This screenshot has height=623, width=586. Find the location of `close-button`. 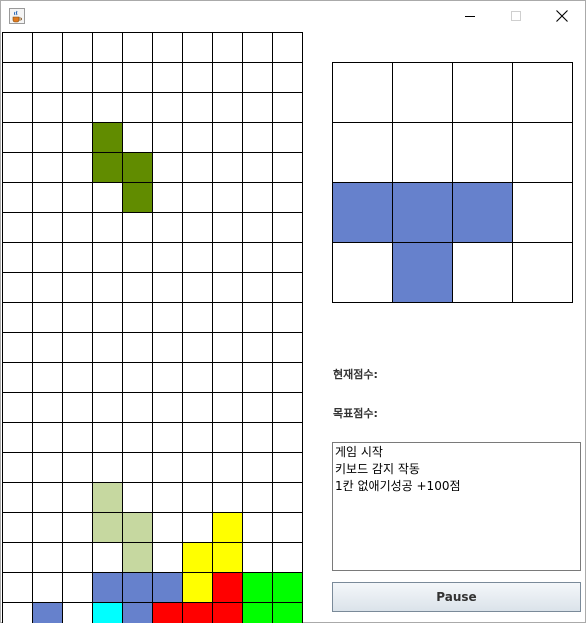

close-button is located at coordinates (562, 16).